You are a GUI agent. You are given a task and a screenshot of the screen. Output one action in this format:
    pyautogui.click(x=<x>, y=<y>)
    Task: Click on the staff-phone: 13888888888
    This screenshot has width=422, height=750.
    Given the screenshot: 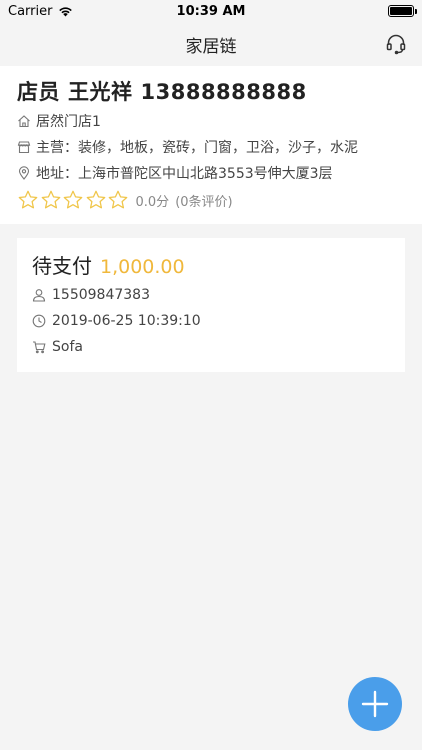 What is the action you would take?
    pyautogui.click(x=223, y=92)
    